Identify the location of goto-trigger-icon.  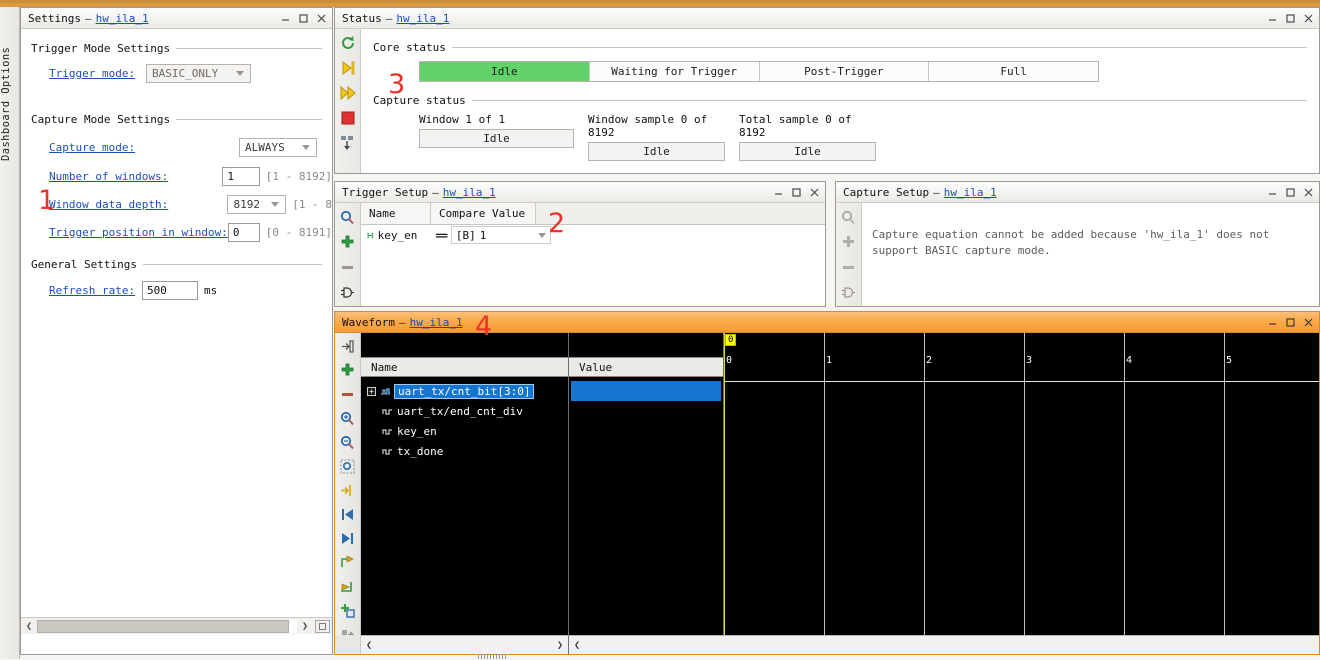
(348, 346).